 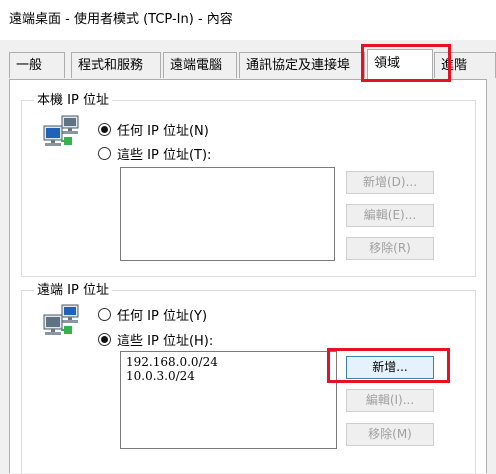 I want to click on tab-label: 通訊協定及連接埠, so click(x=298, y=65).